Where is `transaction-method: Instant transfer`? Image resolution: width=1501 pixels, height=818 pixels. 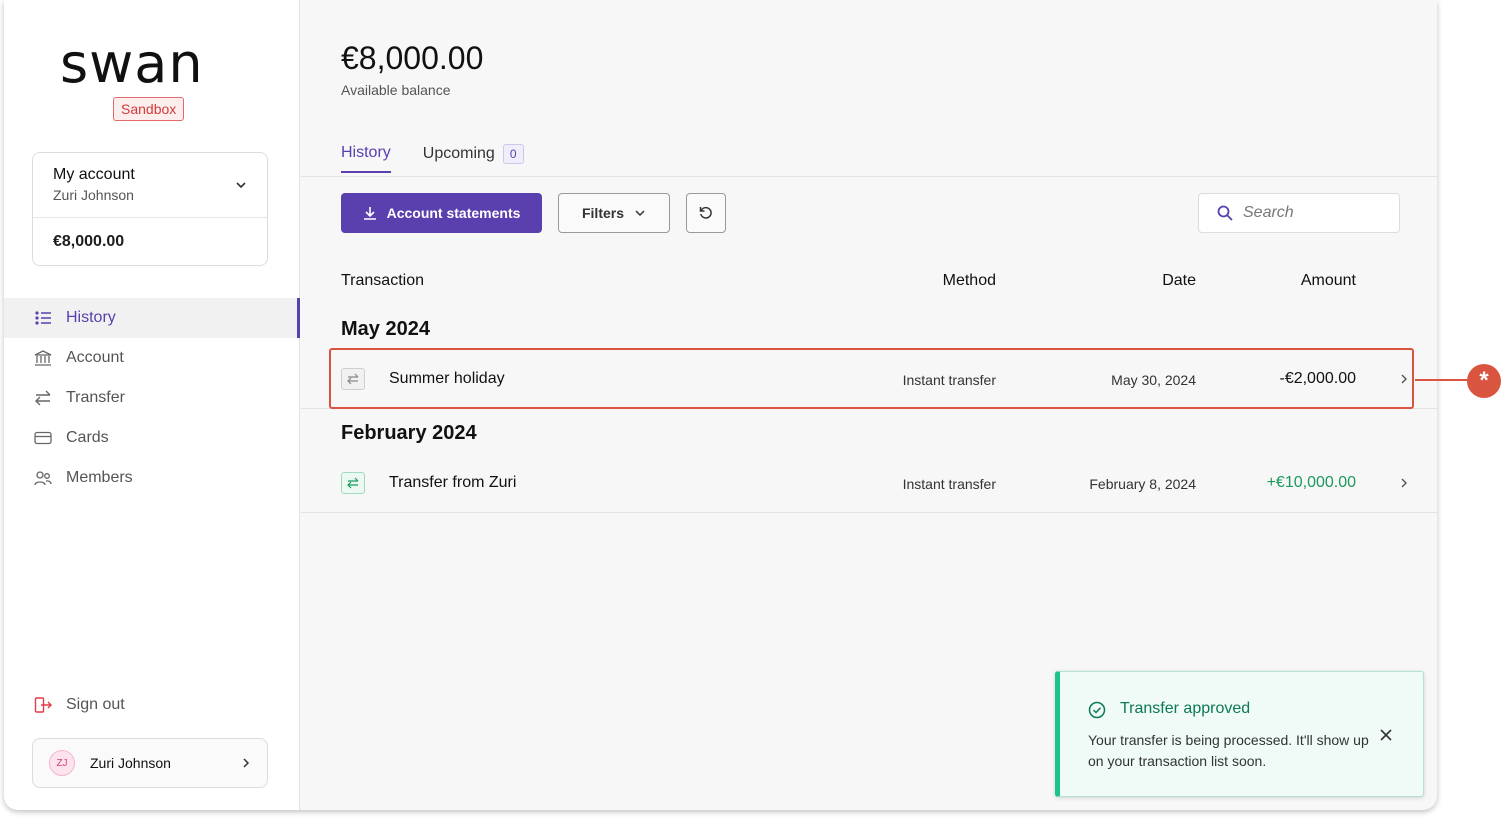
transaction-method: Instant transfer is located at coordinates (949, 484).